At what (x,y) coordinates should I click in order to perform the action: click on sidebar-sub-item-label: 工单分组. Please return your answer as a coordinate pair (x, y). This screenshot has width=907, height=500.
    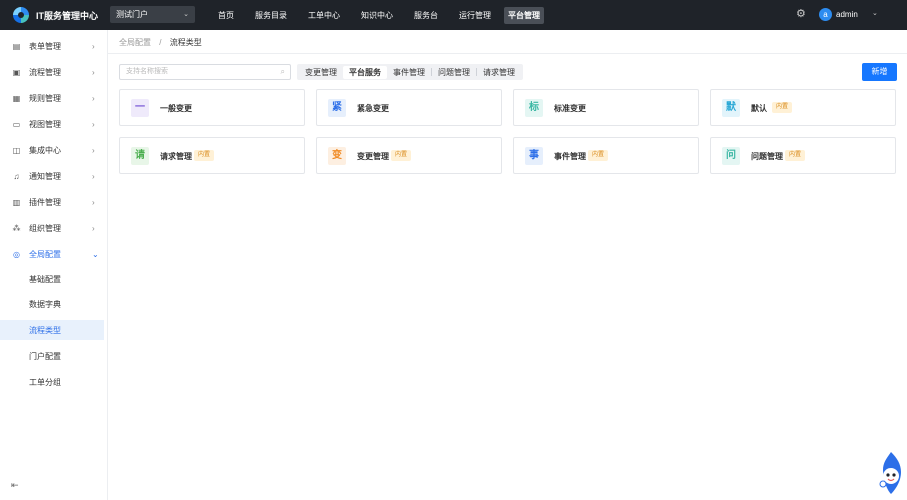
    Looking at the image, I should click on (45, 382).